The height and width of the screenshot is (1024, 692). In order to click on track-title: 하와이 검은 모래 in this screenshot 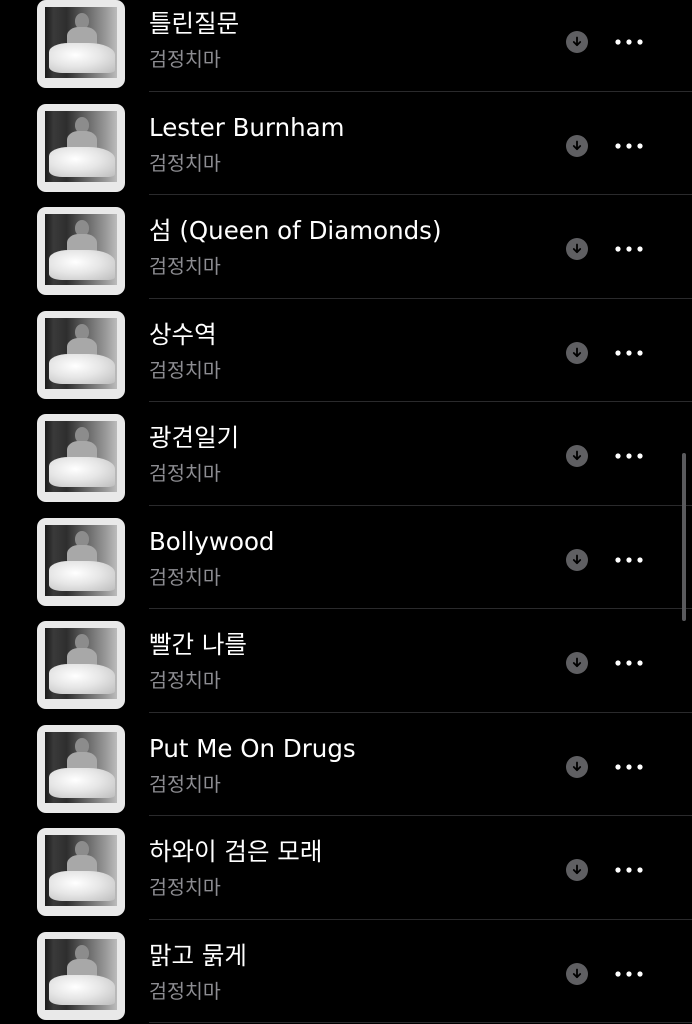, I will do `click(236, 851)`.